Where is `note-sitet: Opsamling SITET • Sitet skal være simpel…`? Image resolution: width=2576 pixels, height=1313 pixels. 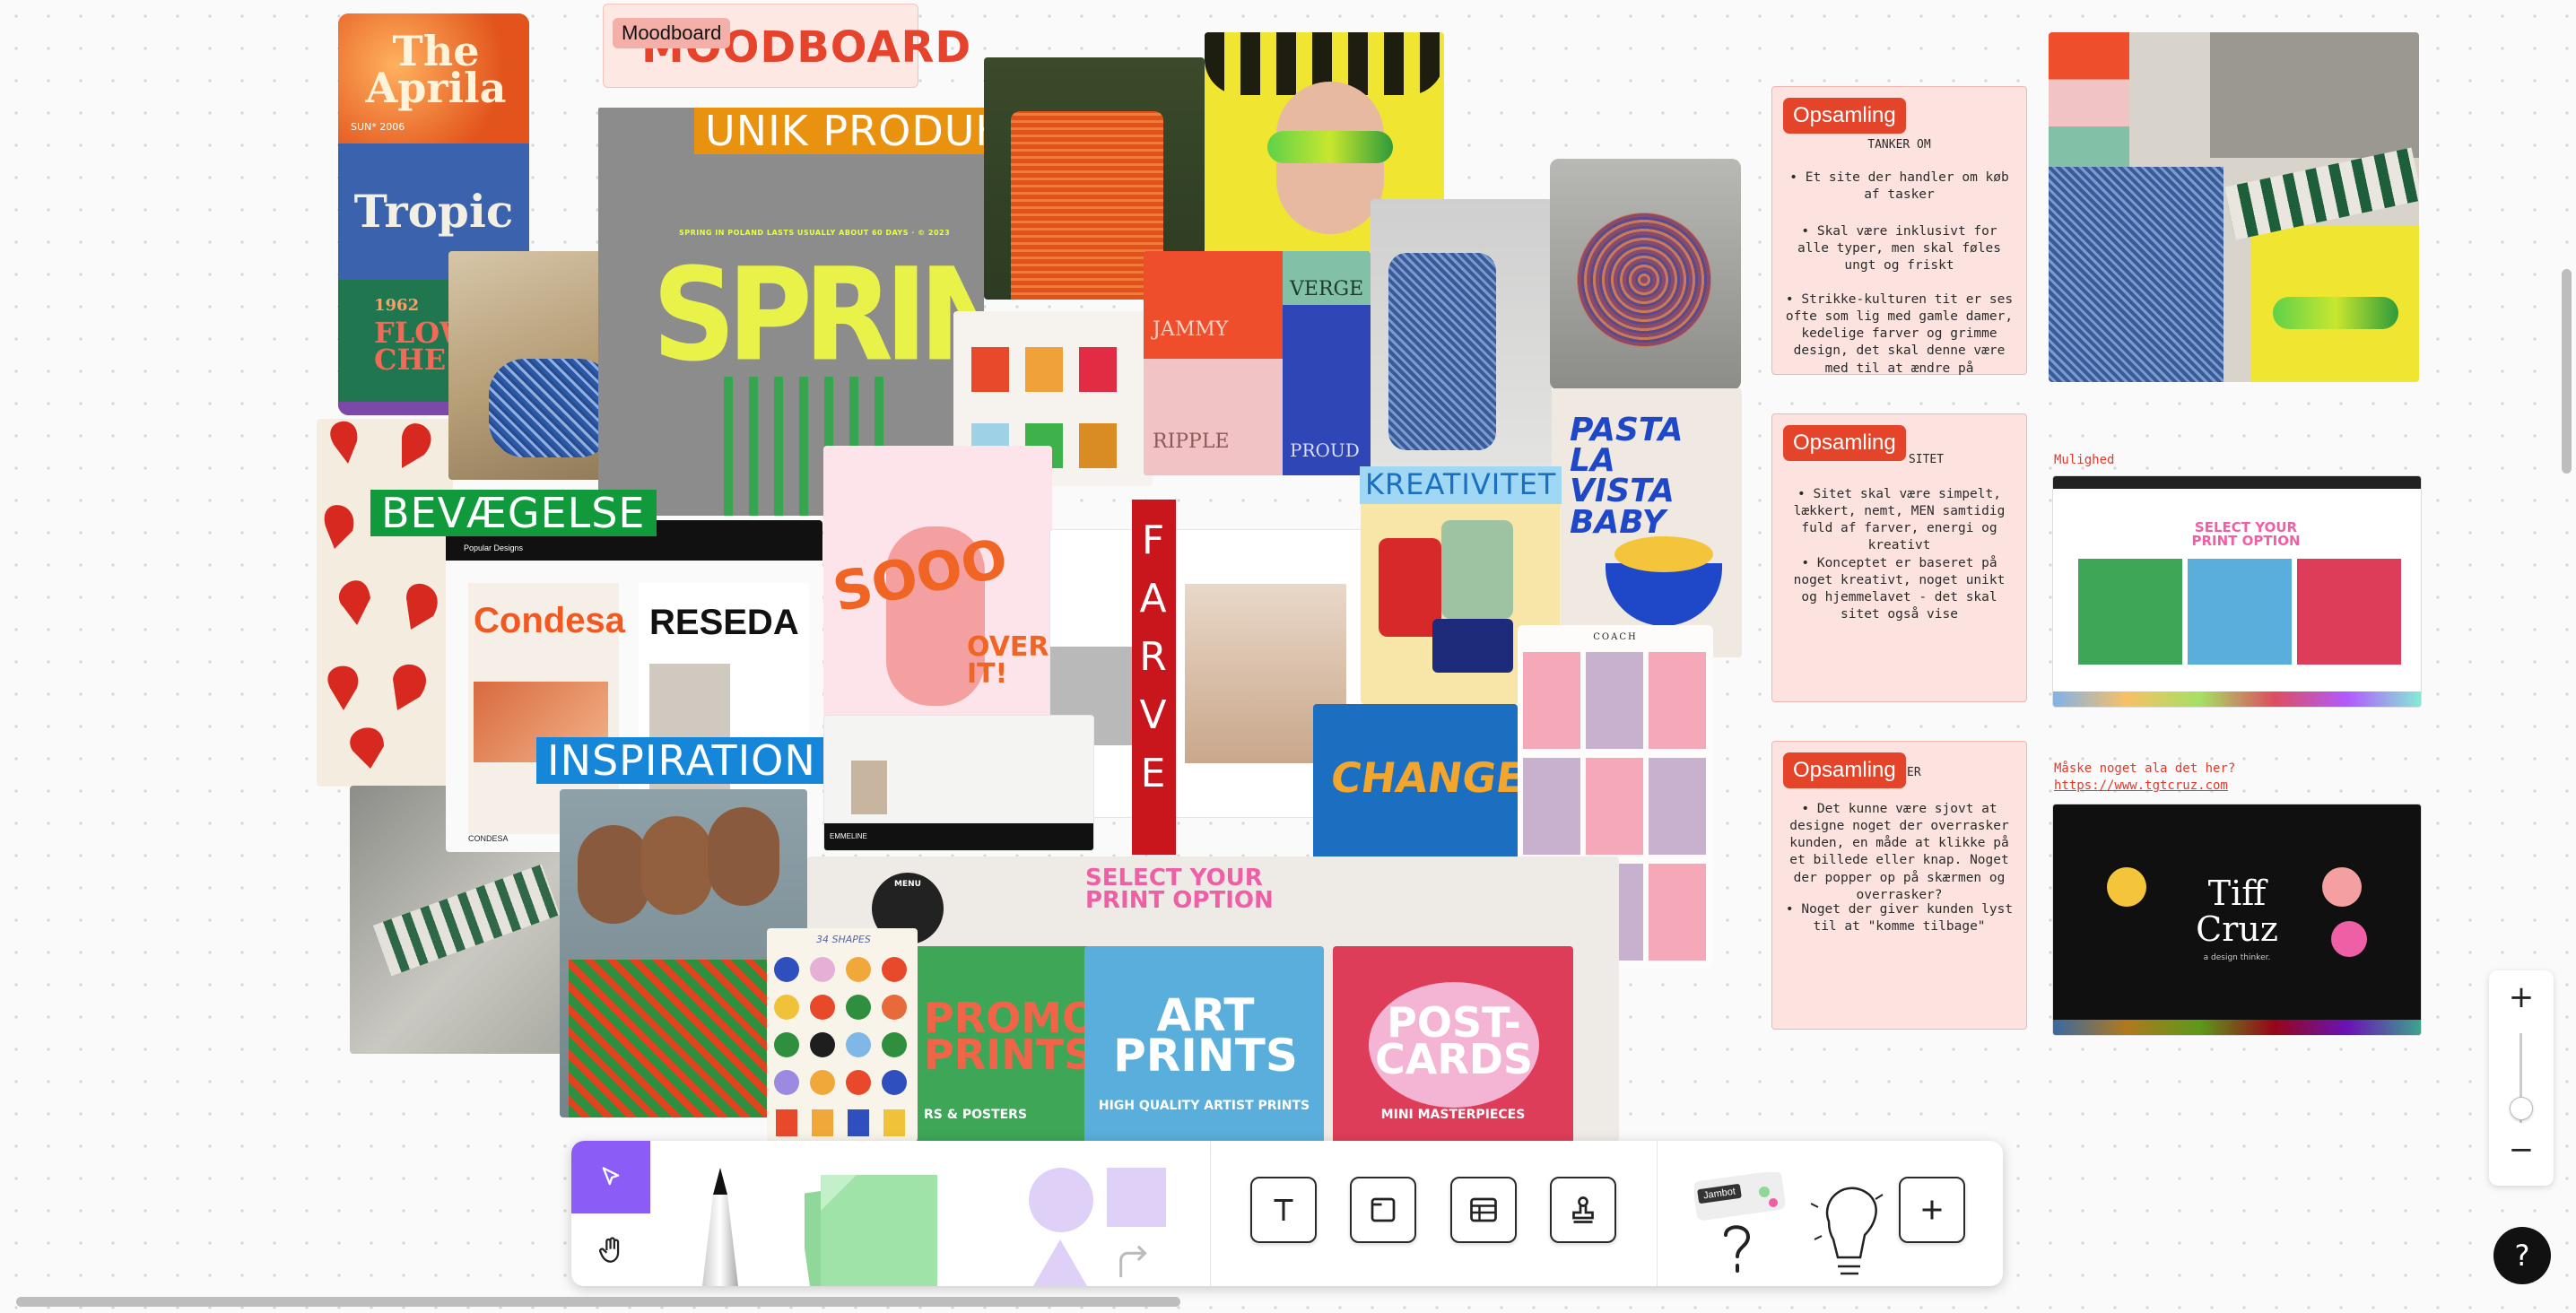 note-sitet: Opsamling SITET • Sitet skal være simpel… is located at coordinates (1899, 557).